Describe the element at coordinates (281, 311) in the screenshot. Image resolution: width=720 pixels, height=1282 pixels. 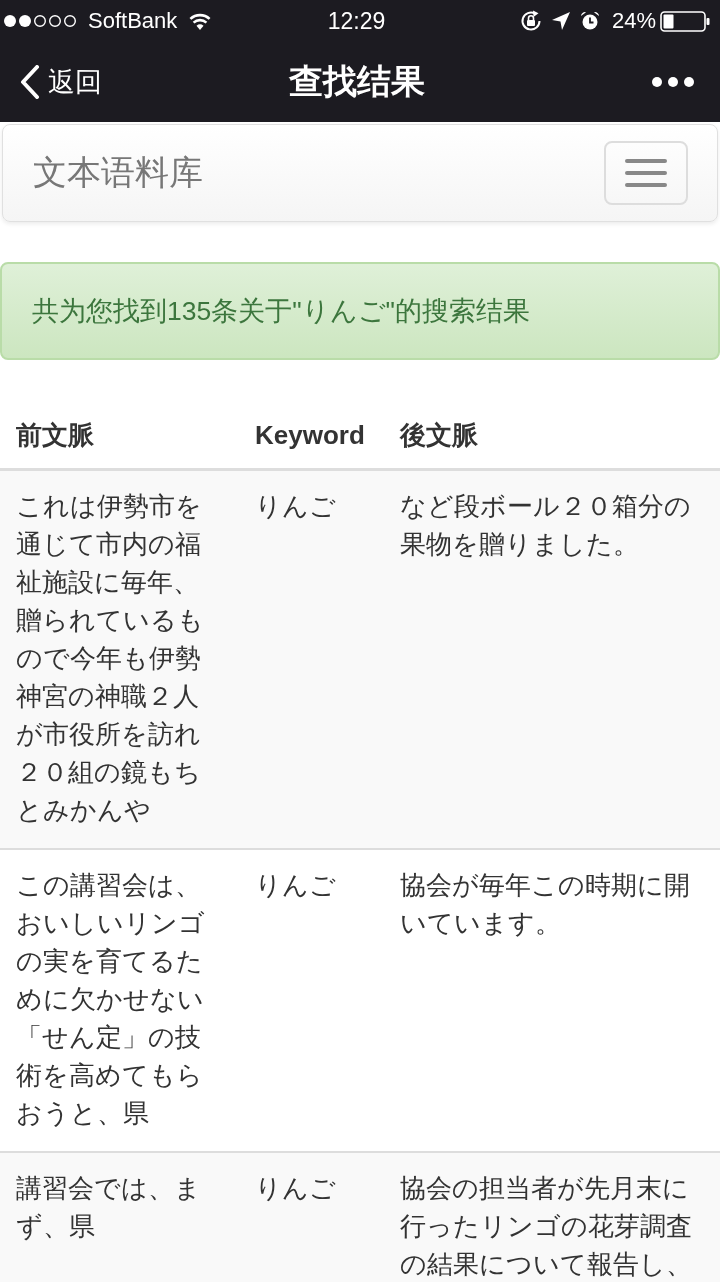
I see `alert-message: 共为您找到135条关于"りんご"的搜索结果` at that location.